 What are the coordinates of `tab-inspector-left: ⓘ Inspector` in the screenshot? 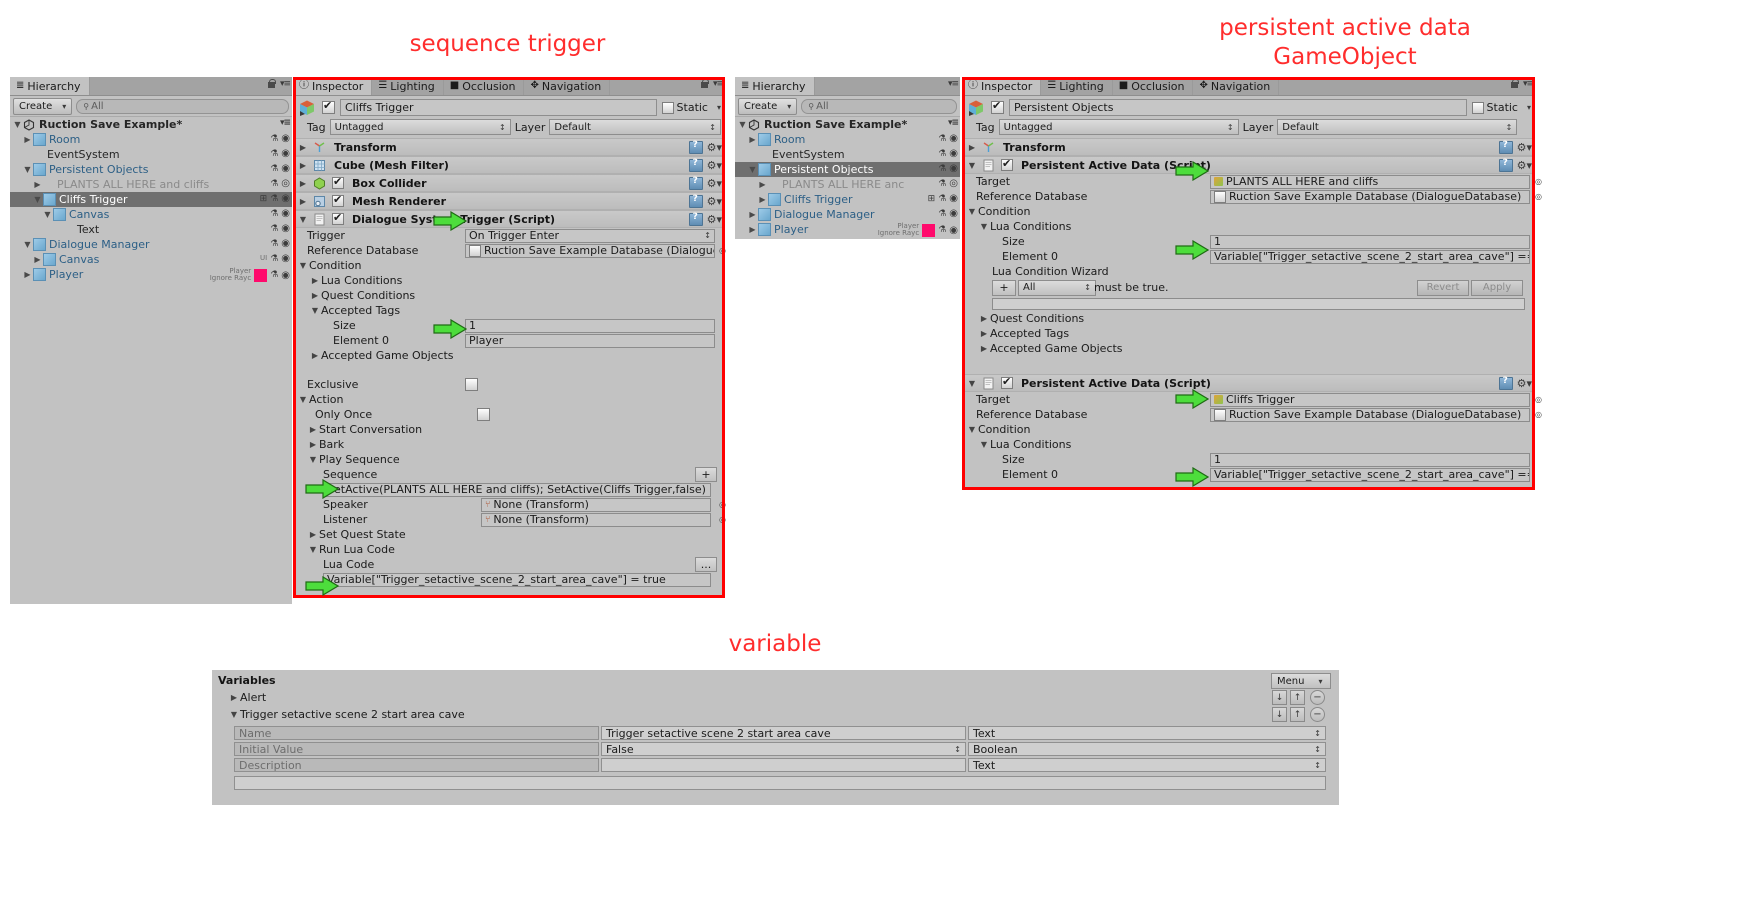 It's located at (333, 86).